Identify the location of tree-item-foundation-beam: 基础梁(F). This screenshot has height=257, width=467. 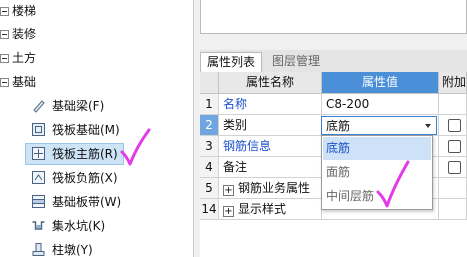
(96, 106).